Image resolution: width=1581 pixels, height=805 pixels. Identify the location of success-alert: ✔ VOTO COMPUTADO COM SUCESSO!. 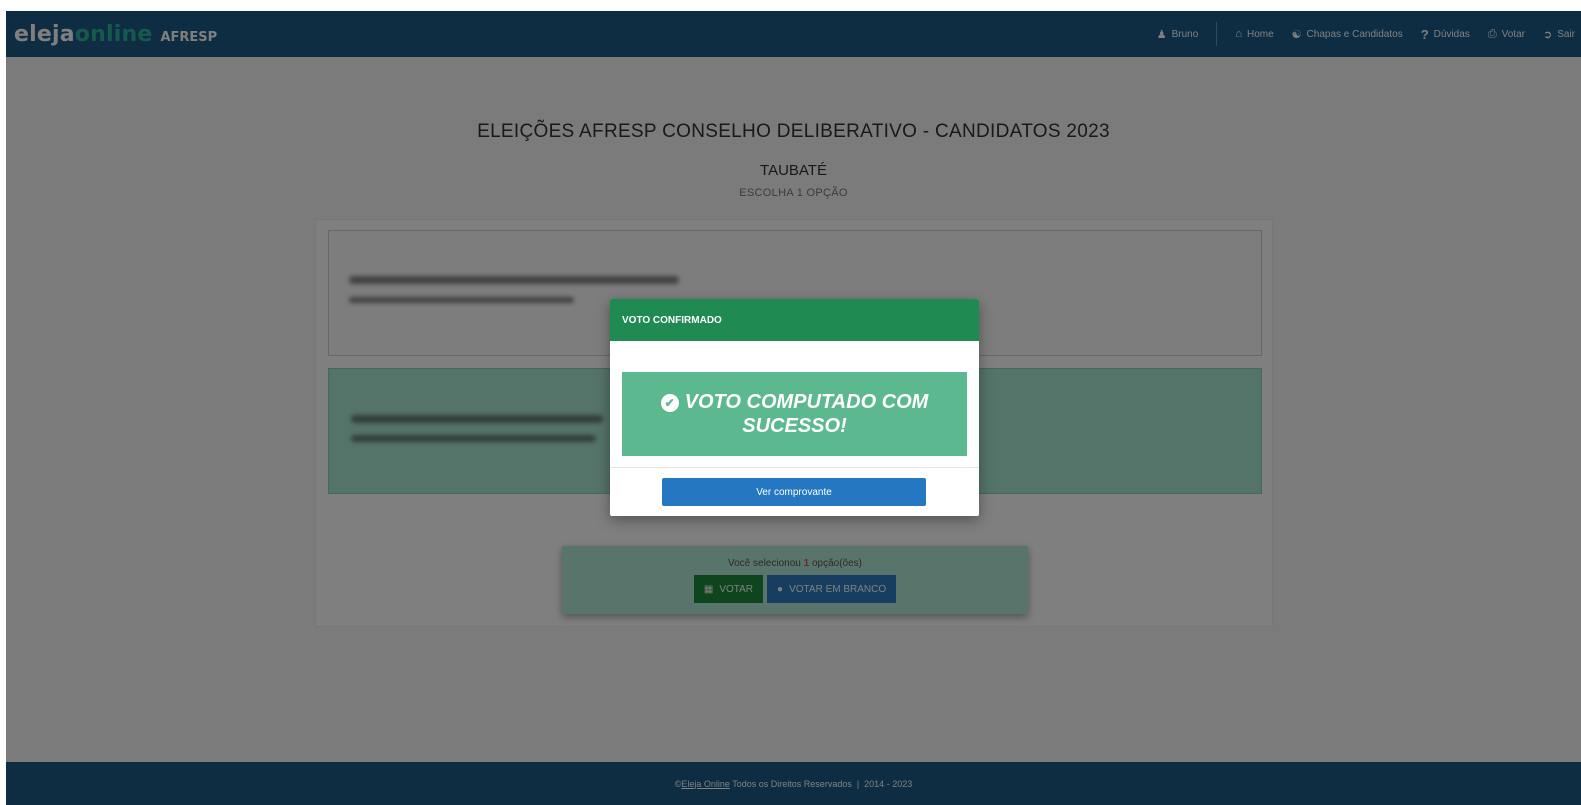
(794, 414).